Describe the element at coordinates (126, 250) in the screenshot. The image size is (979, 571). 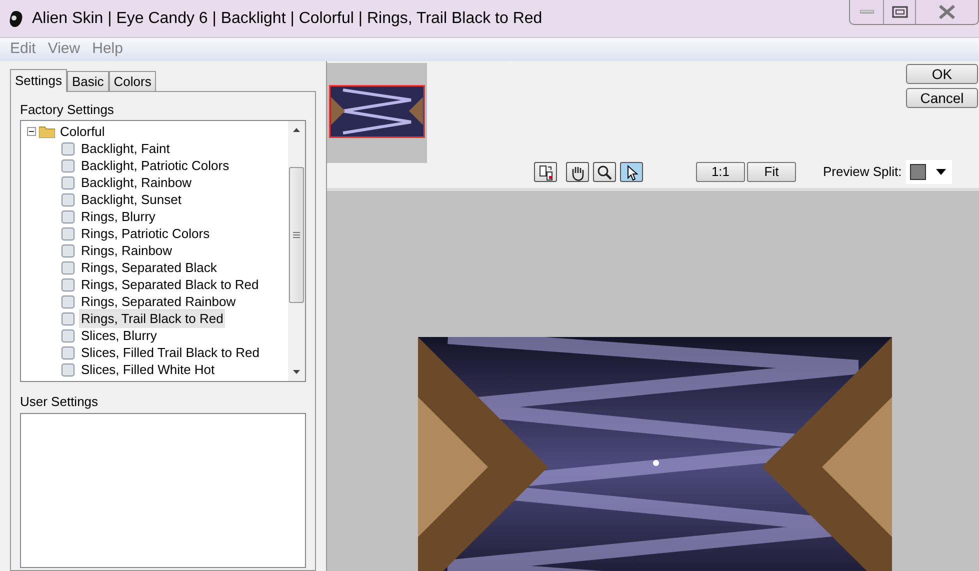
I see `tree-item: Rings, Rainbow` at that location.